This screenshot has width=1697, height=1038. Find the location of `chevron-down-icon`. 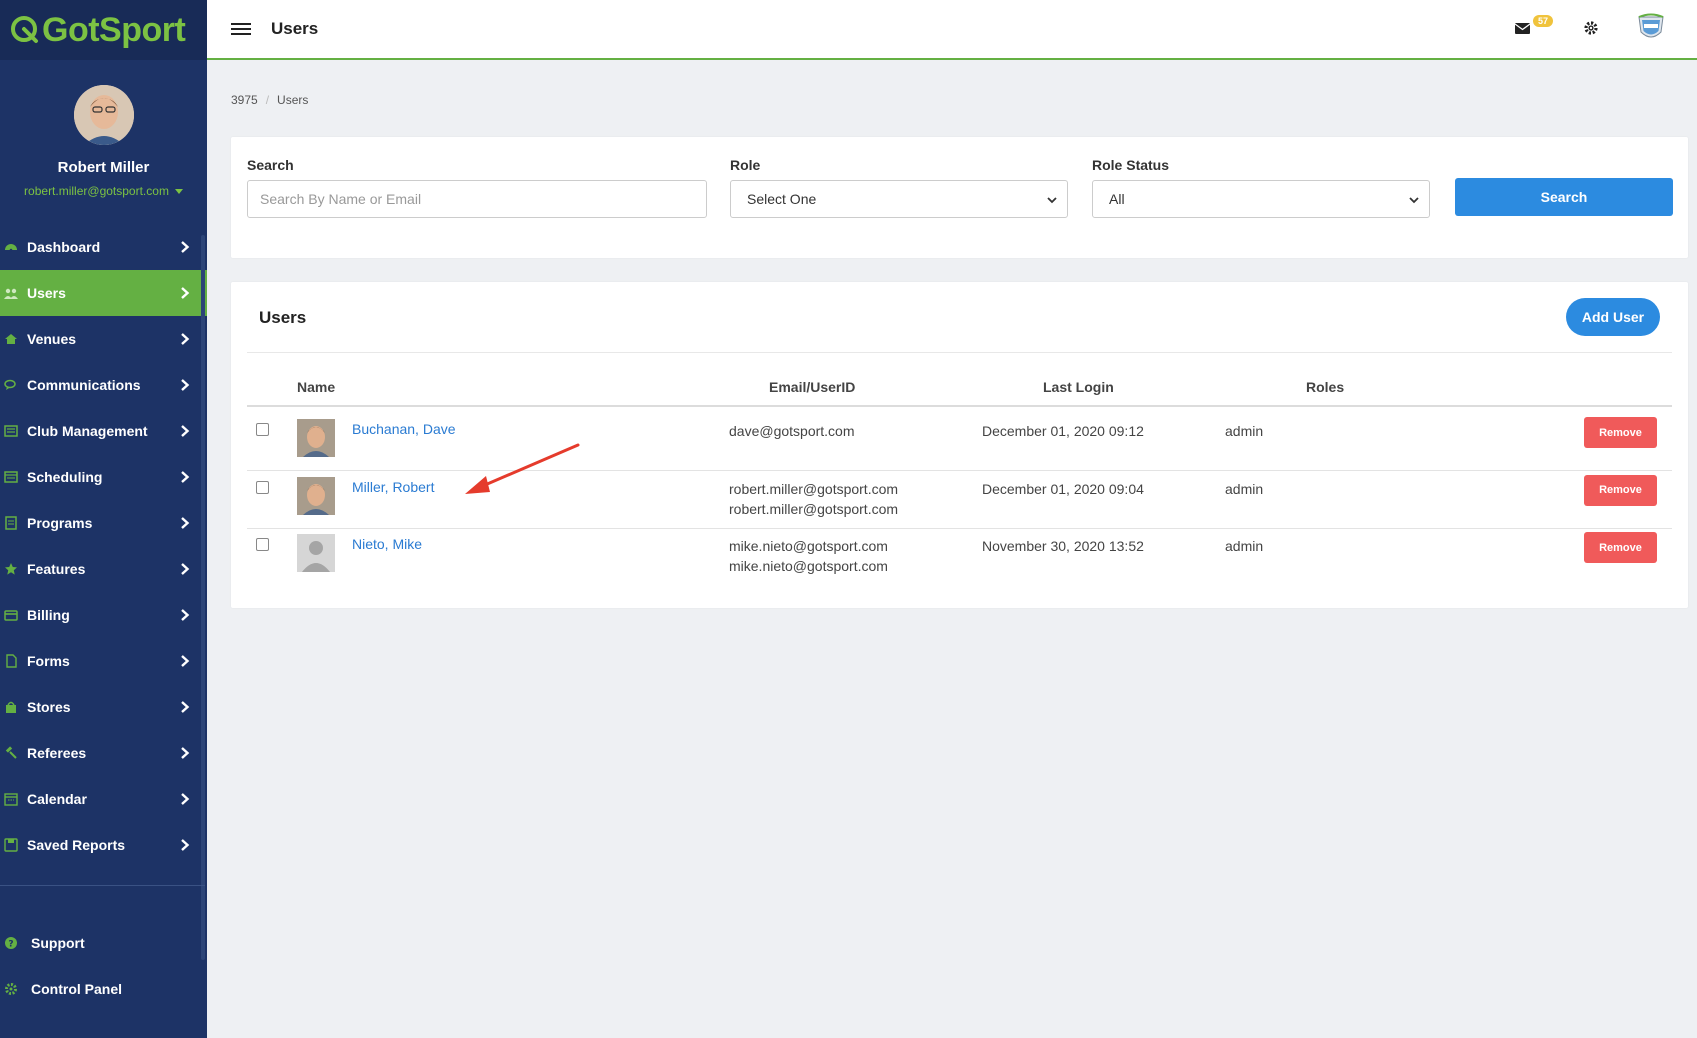

chevron-down-icon is located at coordinates (1414, 200).